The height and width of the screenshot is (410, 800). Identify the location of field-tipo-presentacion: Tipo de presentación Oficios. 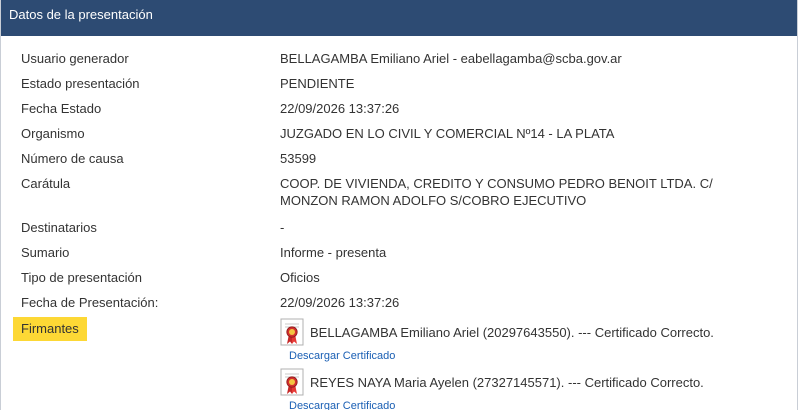
(399, 277).